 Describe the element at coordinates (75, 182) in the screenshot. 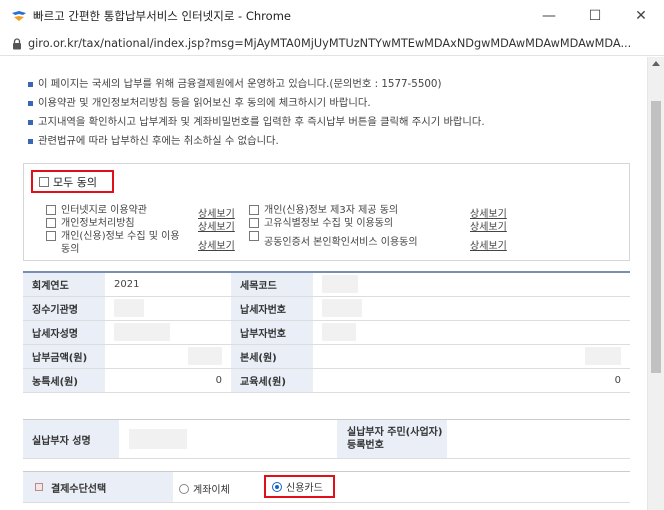

I see `agree-all-label: 모두 동의` at that location.